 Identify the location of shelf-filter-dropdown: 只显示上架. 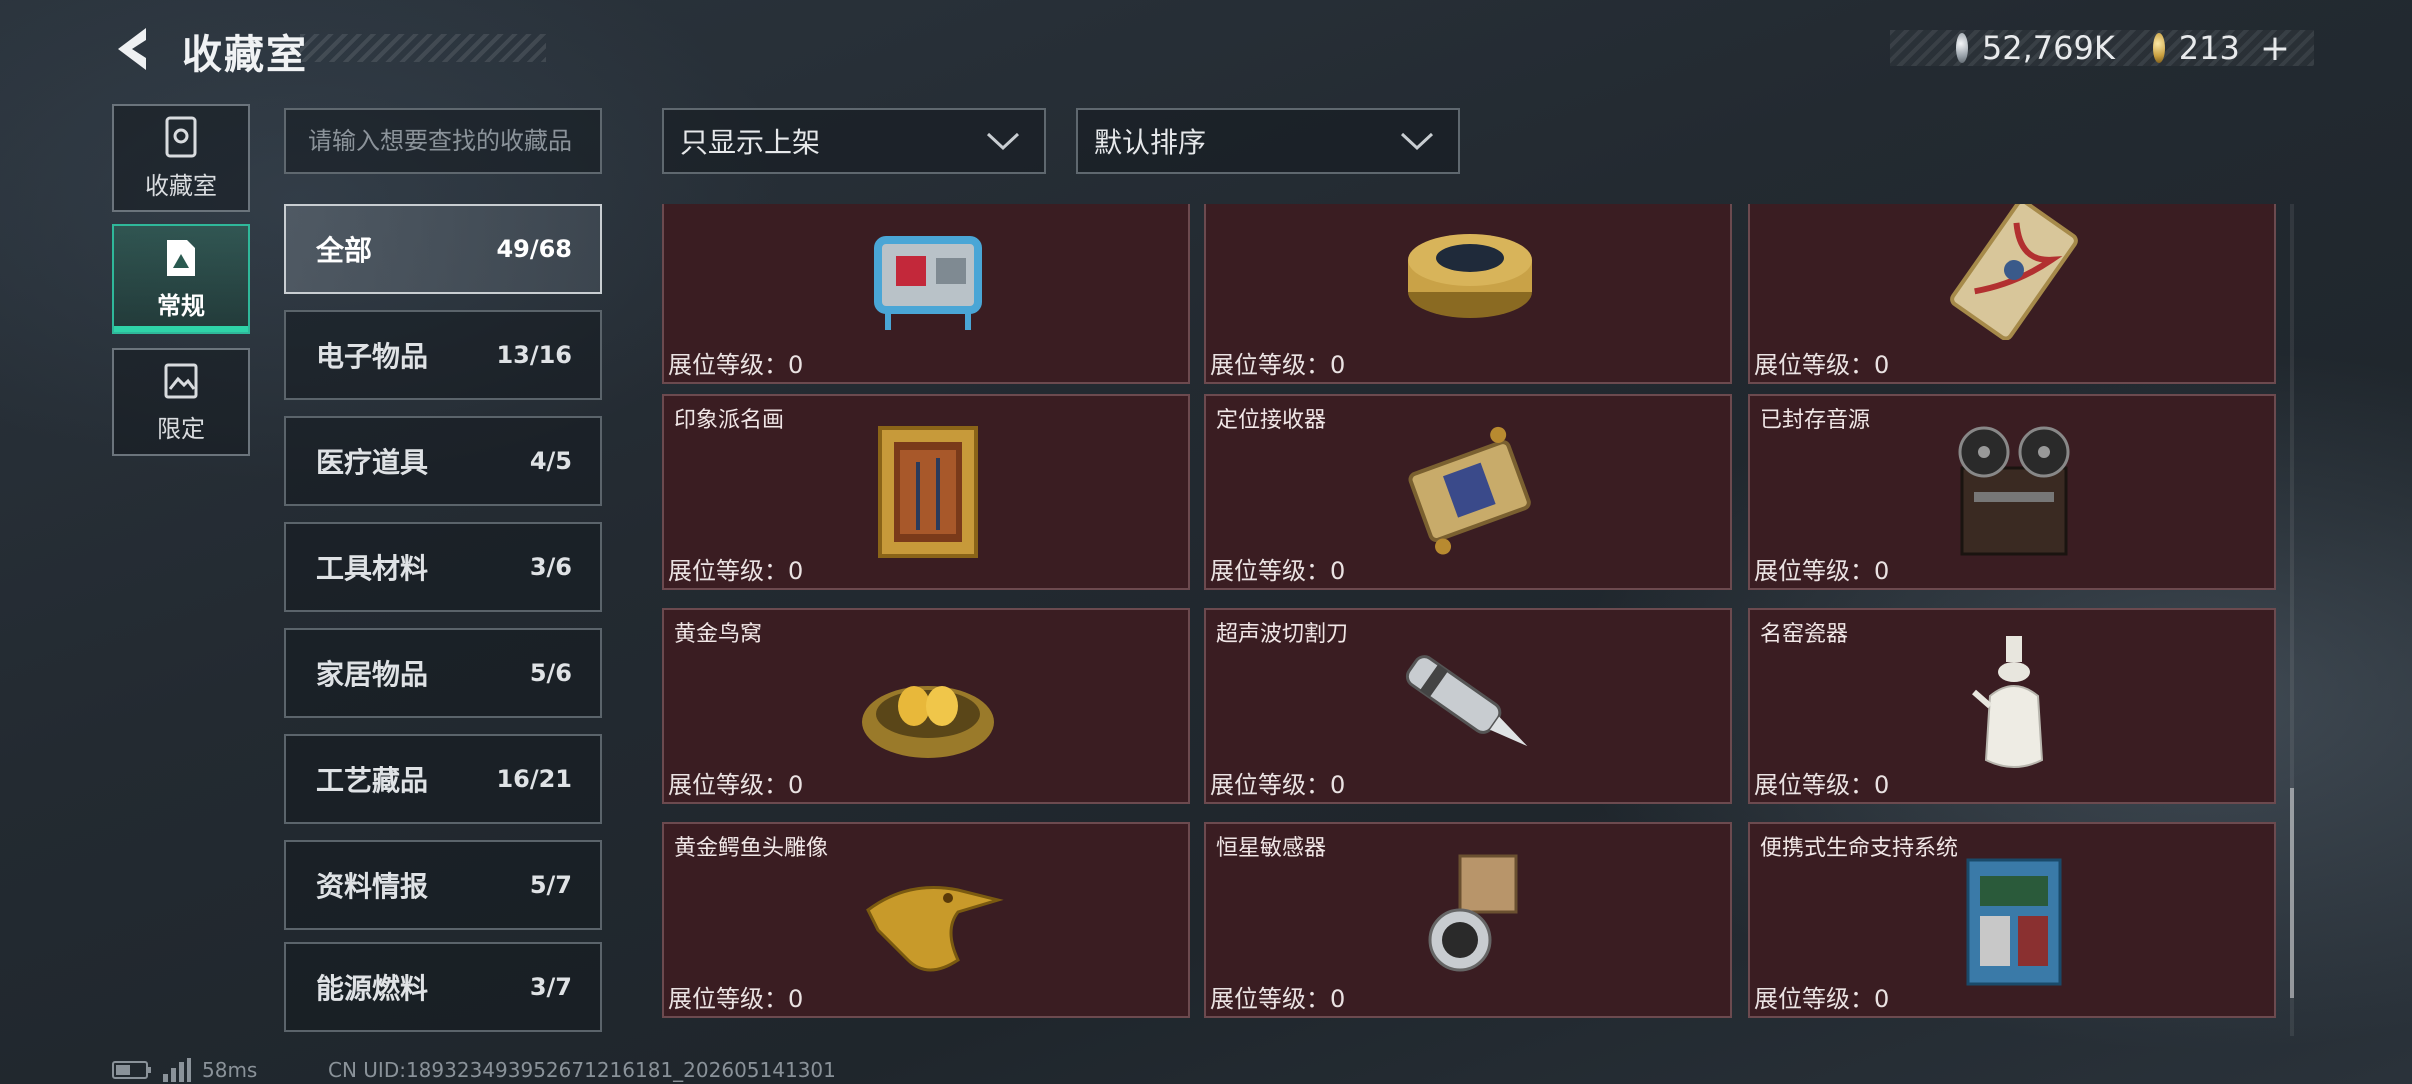
(854, 141).